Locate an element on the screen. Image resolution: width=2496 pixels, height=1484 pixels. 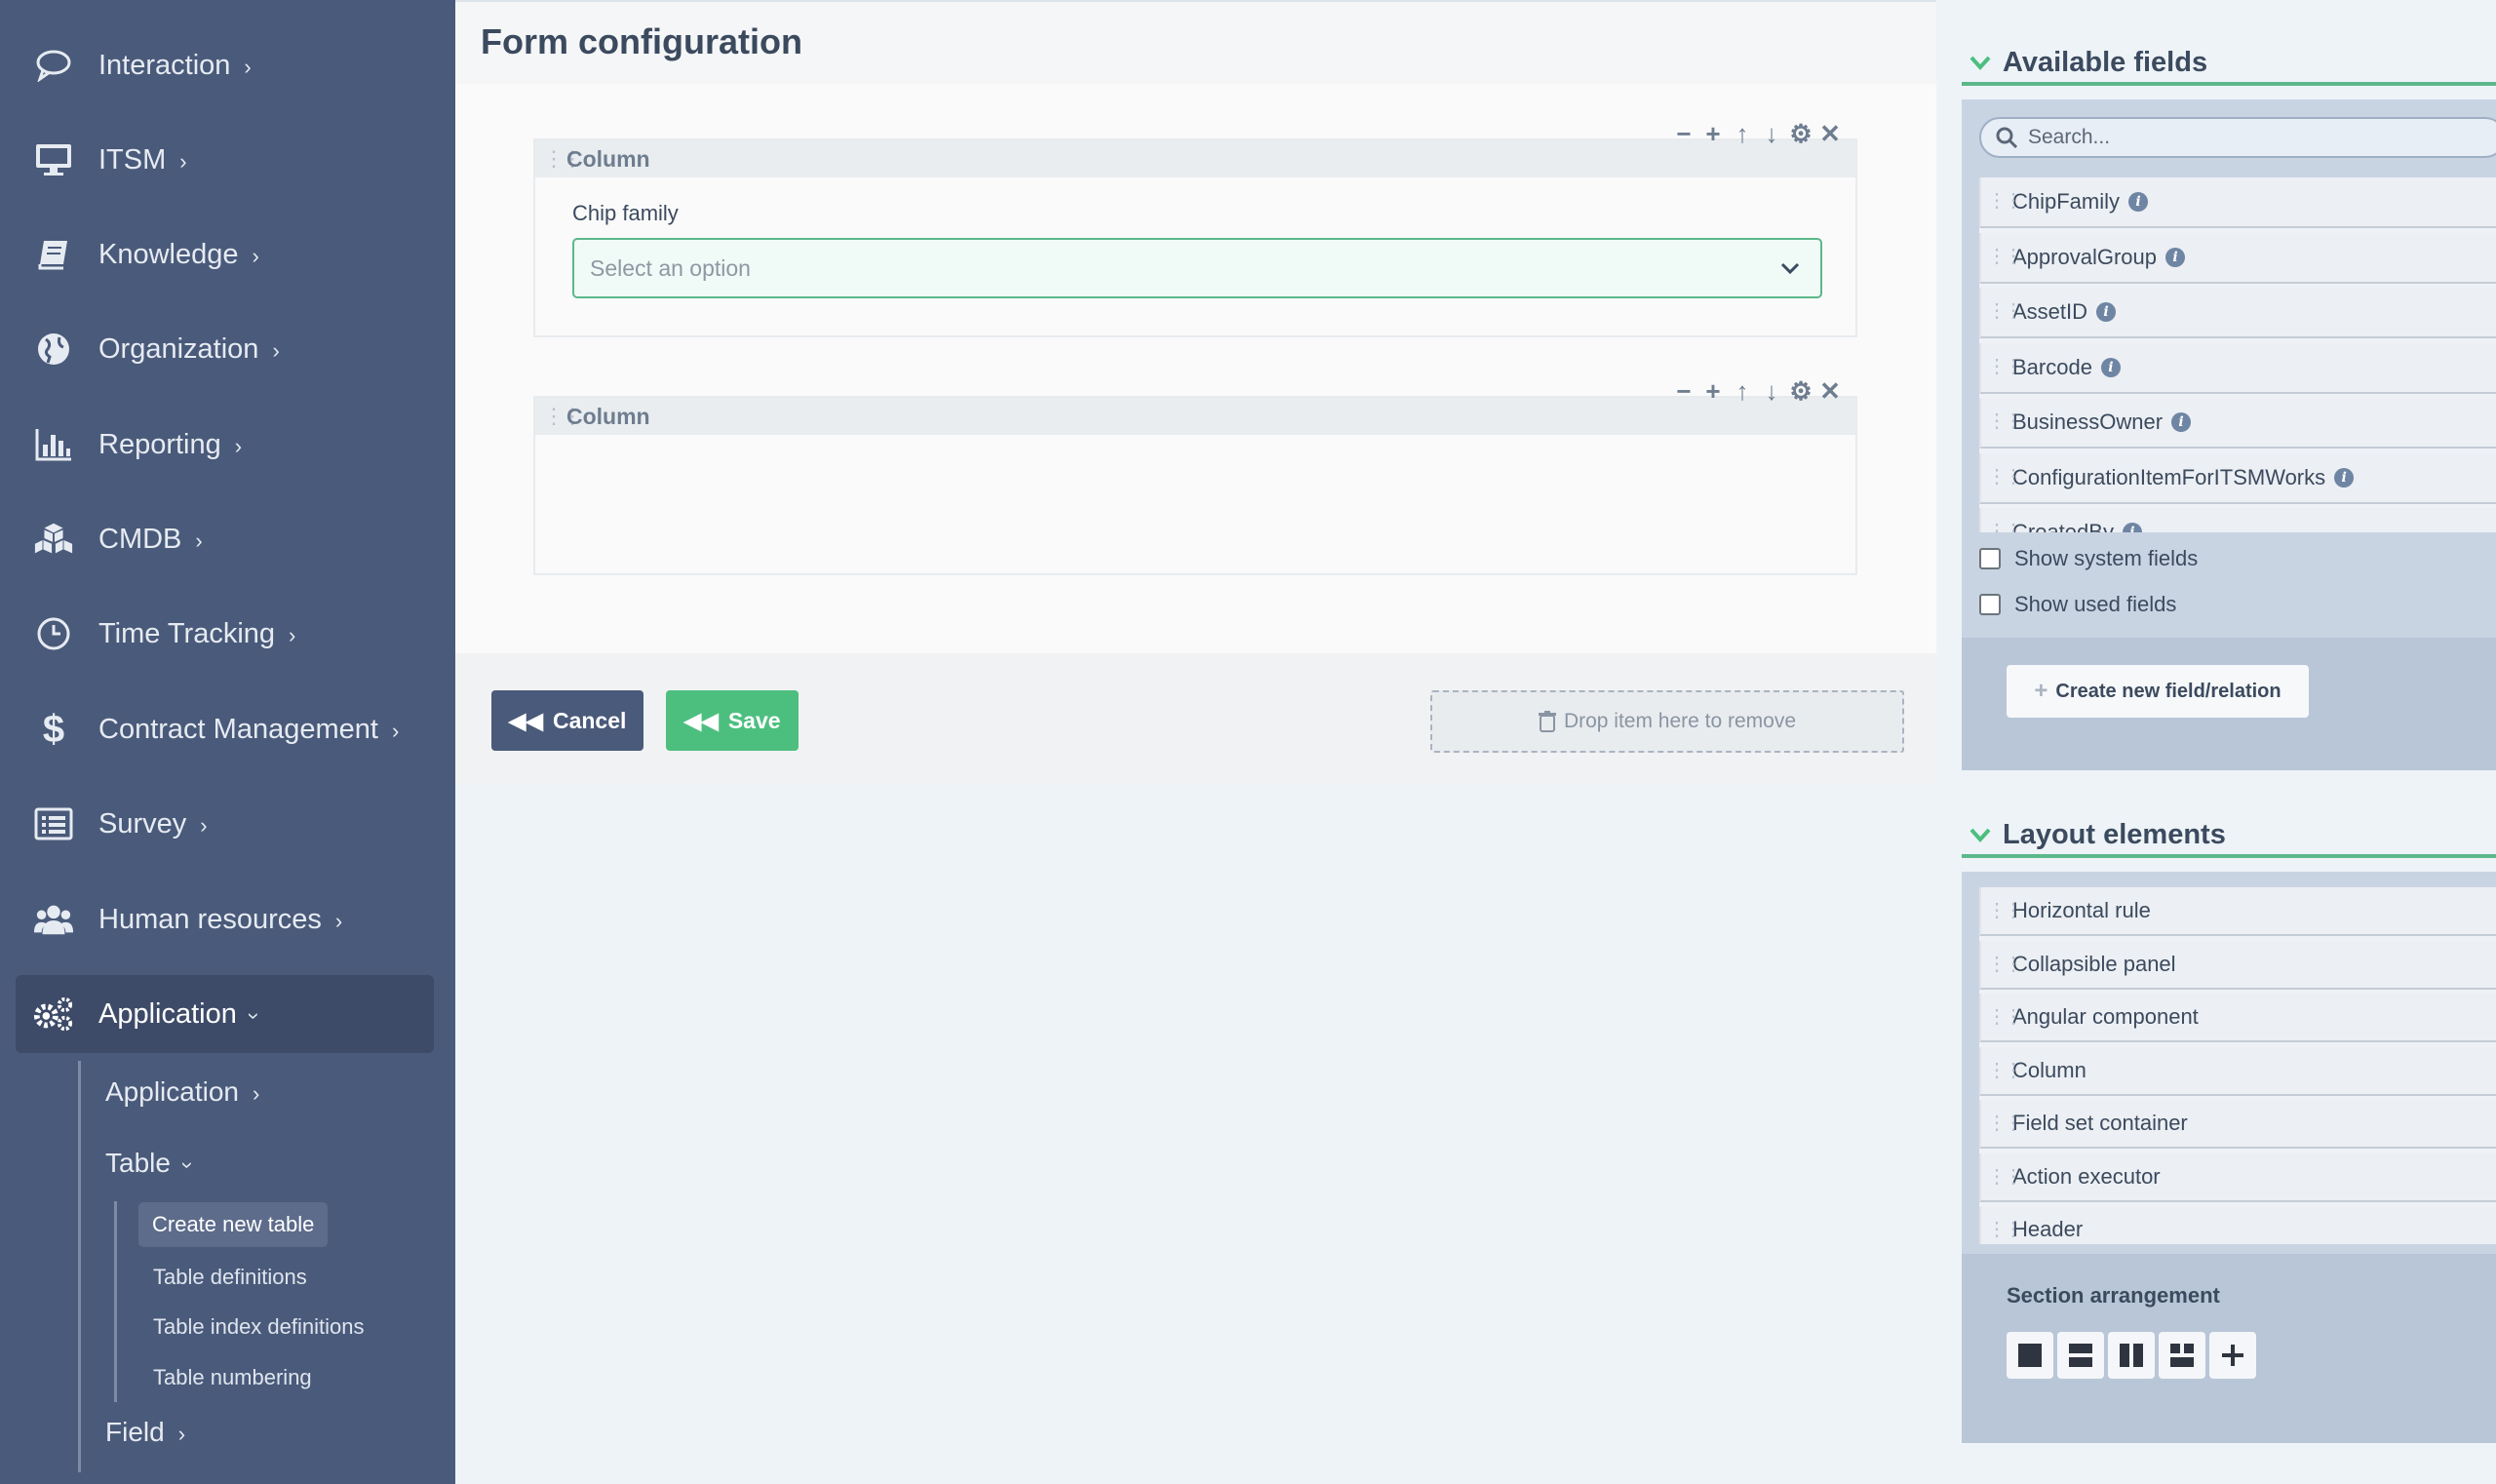
add-section-icon is located at coordinates (2232, 1355).